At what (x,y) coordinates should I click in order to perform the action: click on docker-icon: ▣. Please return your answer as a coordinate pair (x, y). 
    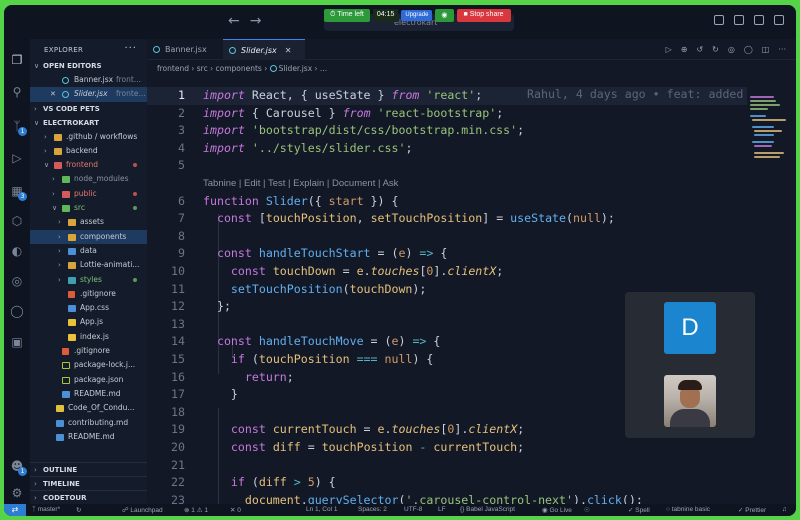
    Looking at the image, I should click on (17, 342).